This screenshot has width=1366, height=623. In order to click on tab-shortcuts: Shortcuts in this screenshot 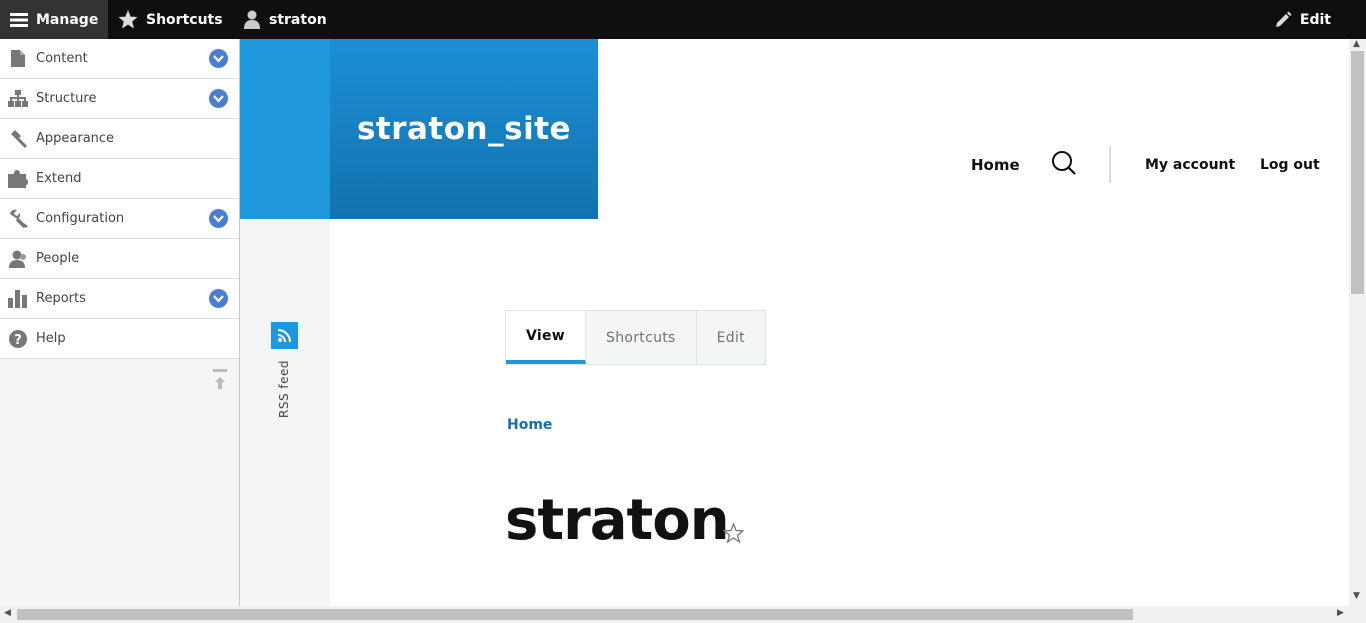, I will do `click(641, 337)`.